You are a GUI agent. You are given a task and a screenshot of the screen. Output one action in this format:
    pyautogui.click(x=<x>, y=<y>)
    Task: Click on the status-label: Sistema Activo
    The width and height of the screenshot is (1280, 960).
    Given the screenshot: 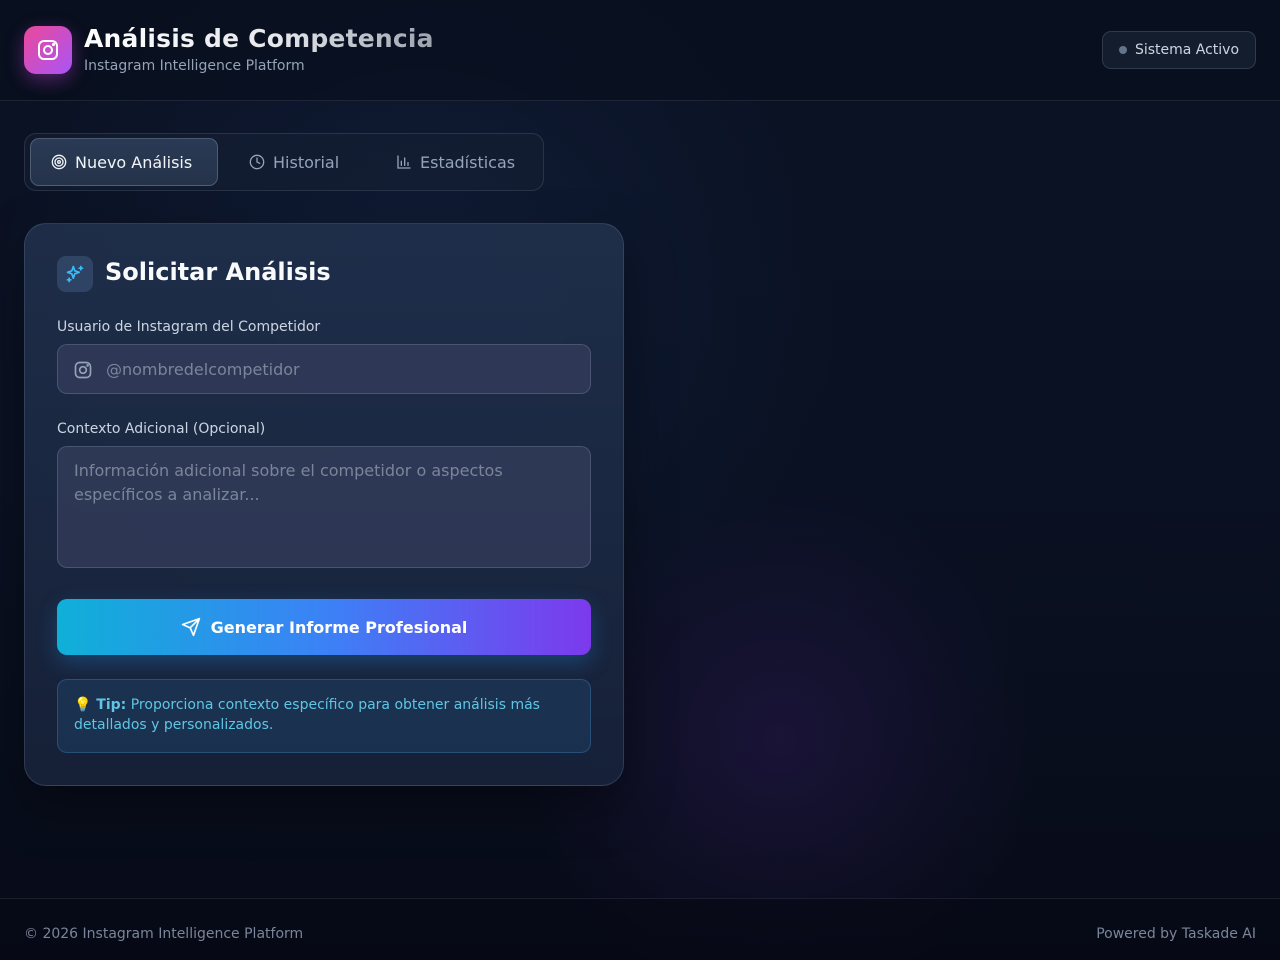 What is the action you would take?
    pyautogui.click(x=1187, y=50)
    